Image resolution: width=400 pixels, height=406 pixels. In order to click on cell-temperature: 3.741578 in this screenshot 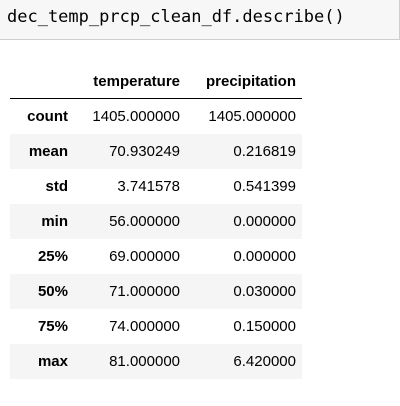, I will do `click(148, 186)`.